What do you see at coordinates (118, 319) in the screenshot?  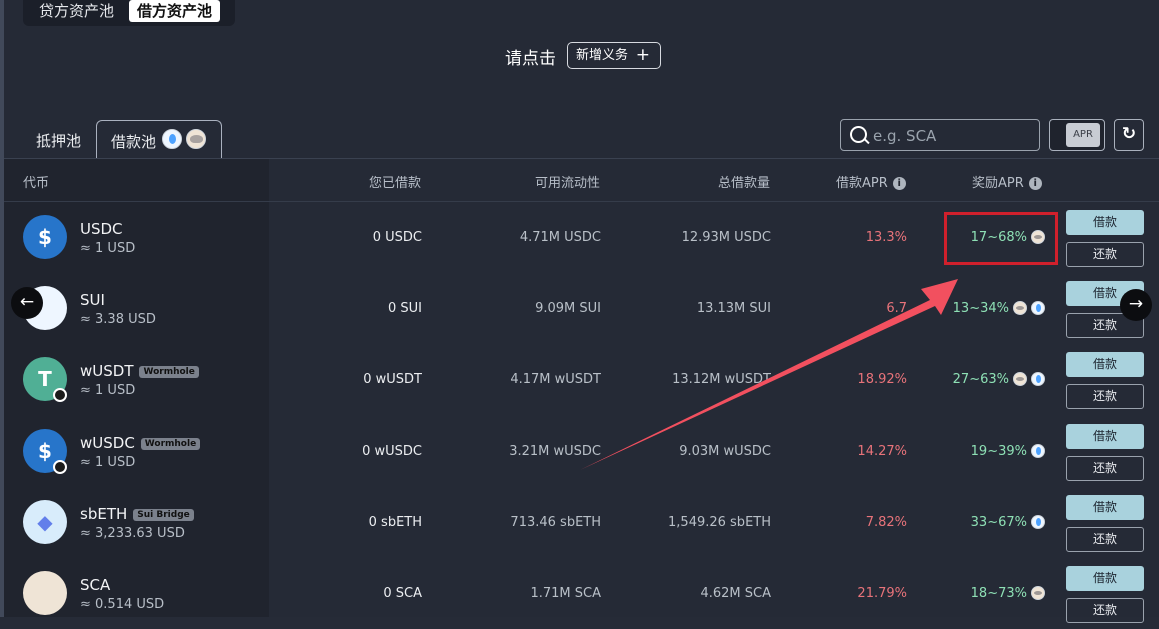 I see `token-price: ≈ 3.38 USD` at bounding box center [118, 319].